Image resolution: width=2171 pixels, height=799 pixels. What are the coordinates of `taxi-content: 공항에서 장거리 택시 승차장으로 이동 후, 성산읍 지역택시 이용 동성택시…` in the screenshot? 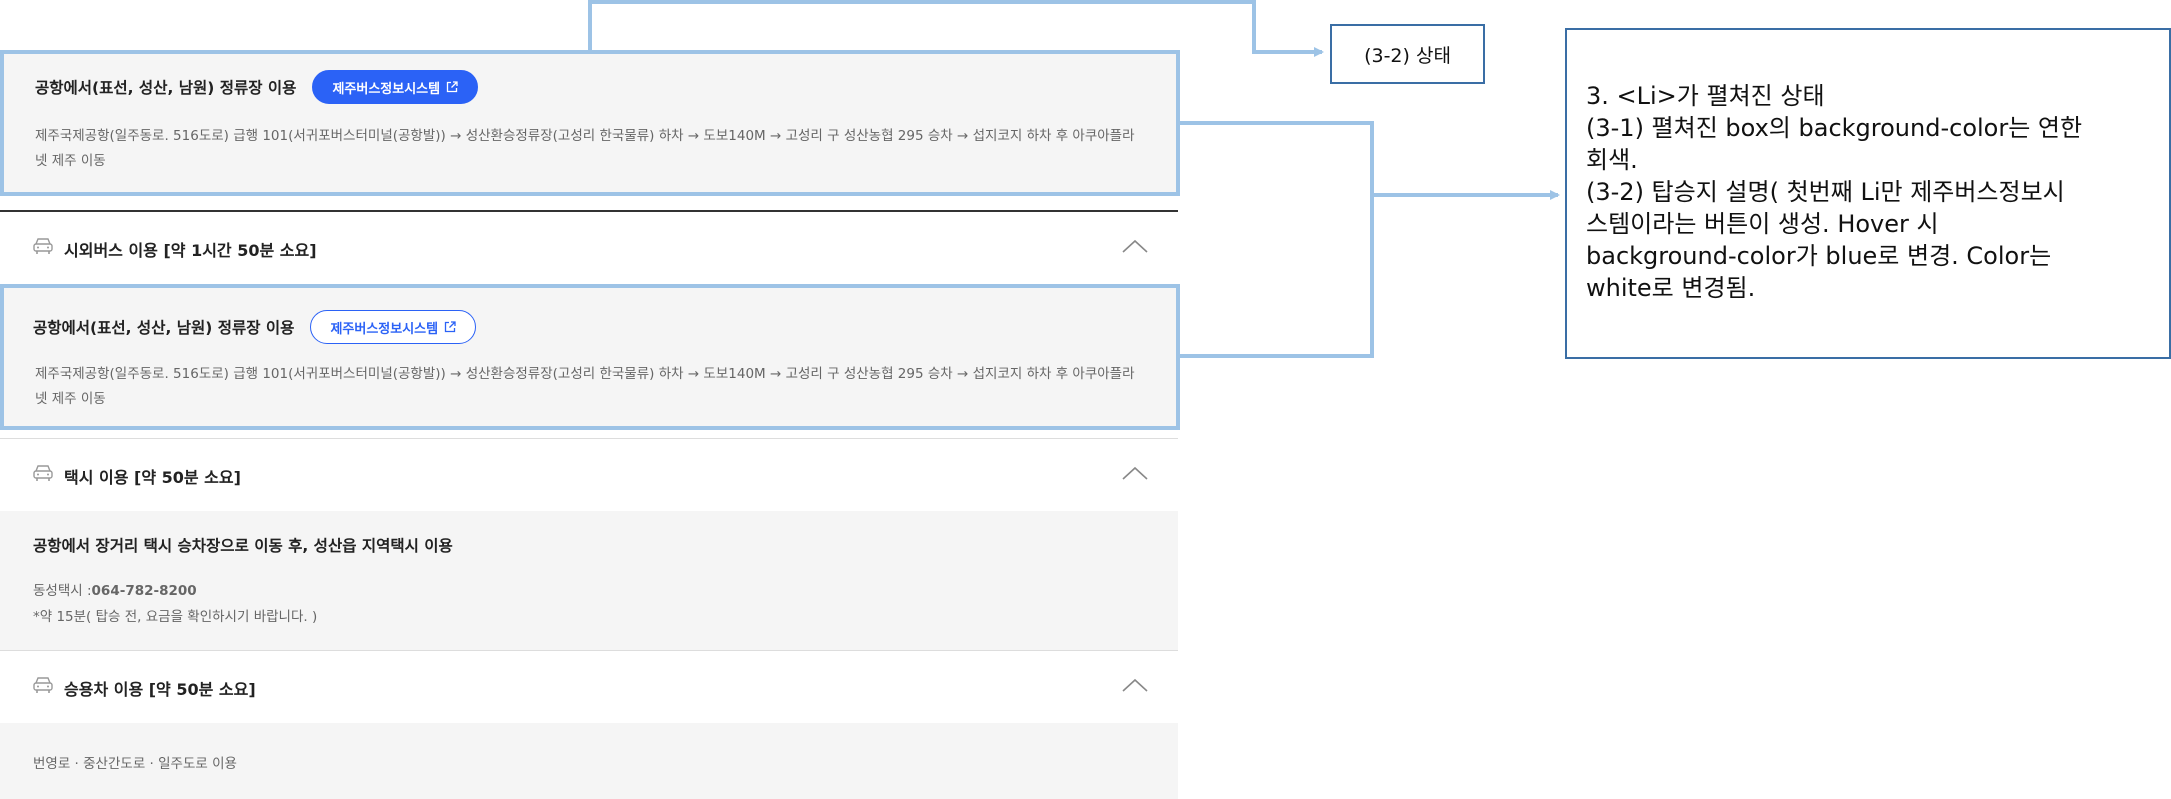 It's located at (589, 580).